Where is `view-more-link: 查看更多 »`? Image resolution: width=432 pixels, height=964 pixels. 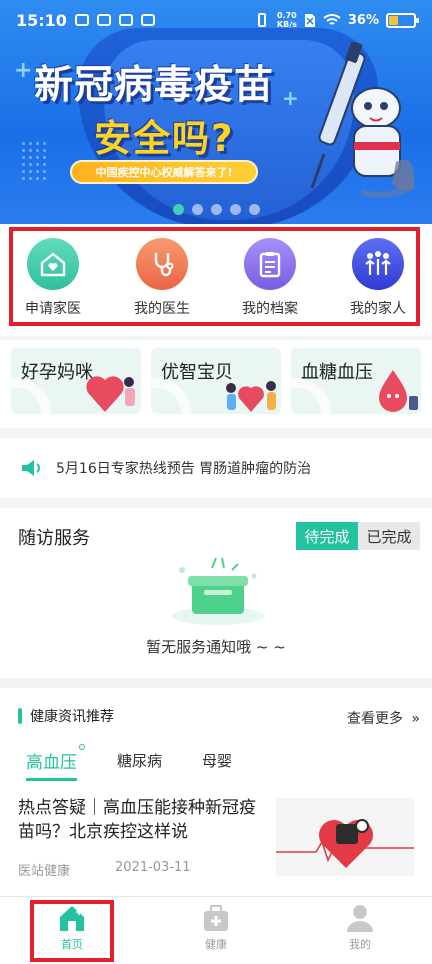
view-more-link: 查看更多 » is located at coordinates (383, 718).